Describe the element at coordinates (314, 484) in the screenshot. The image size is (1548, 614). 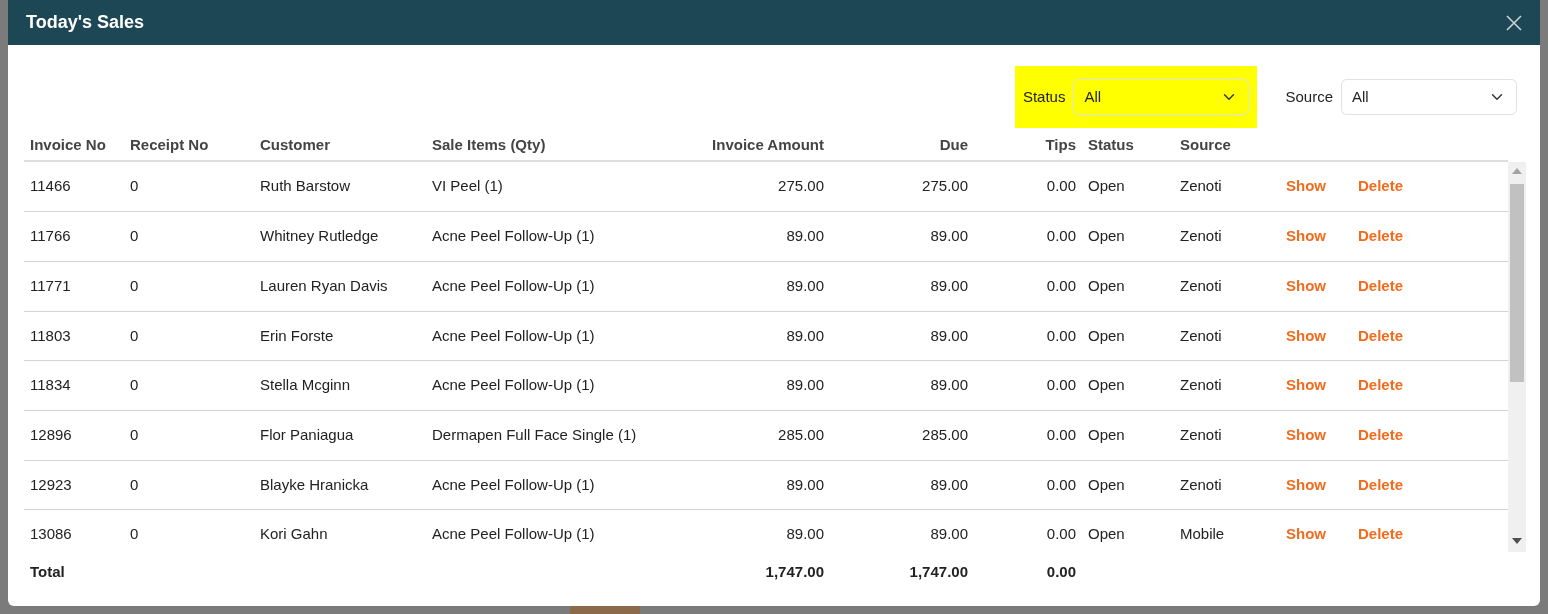
I see `table-cell: Blayke Hranicka` at that location.